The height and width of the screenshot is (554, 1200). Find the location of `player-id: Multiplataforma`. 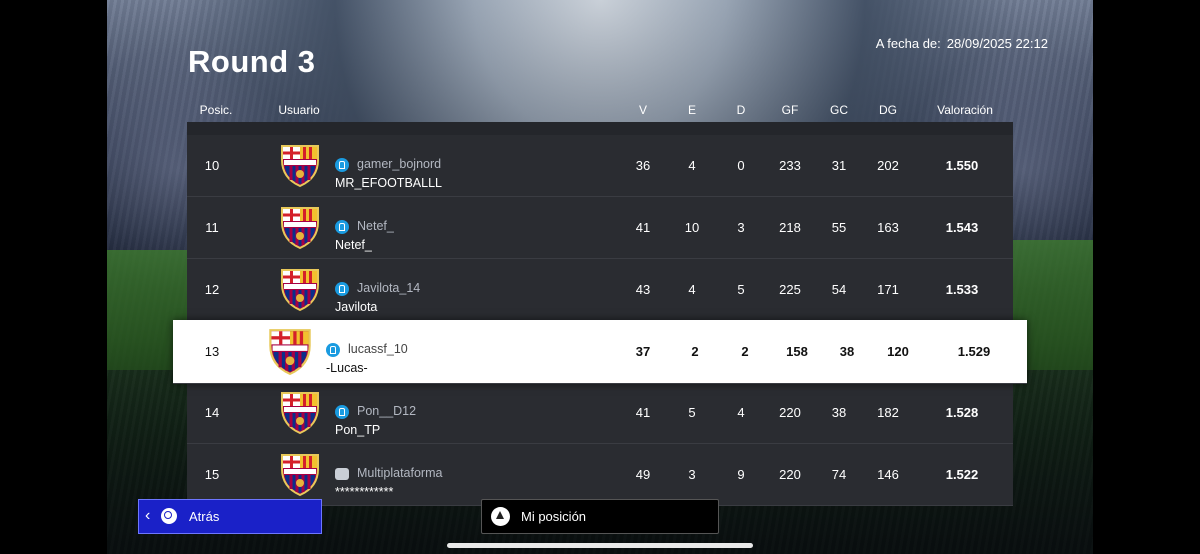

player-id: Multiplataforma is located at coordinates (400, 473).